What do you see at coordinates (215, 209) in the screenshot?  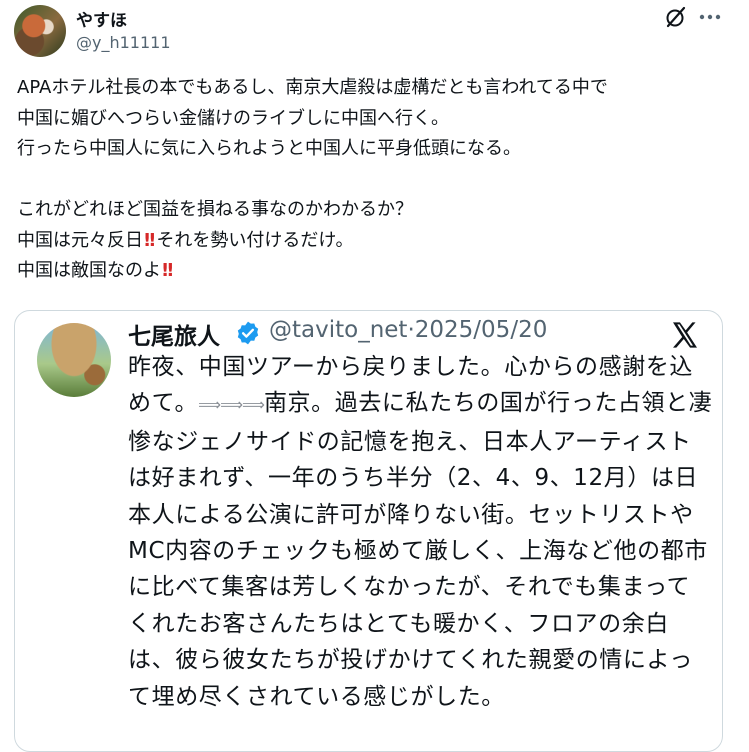 I see `post-line-4: これがどれほど国益を損ねる事なのかわかるか？` at bounding box center [215, 209].